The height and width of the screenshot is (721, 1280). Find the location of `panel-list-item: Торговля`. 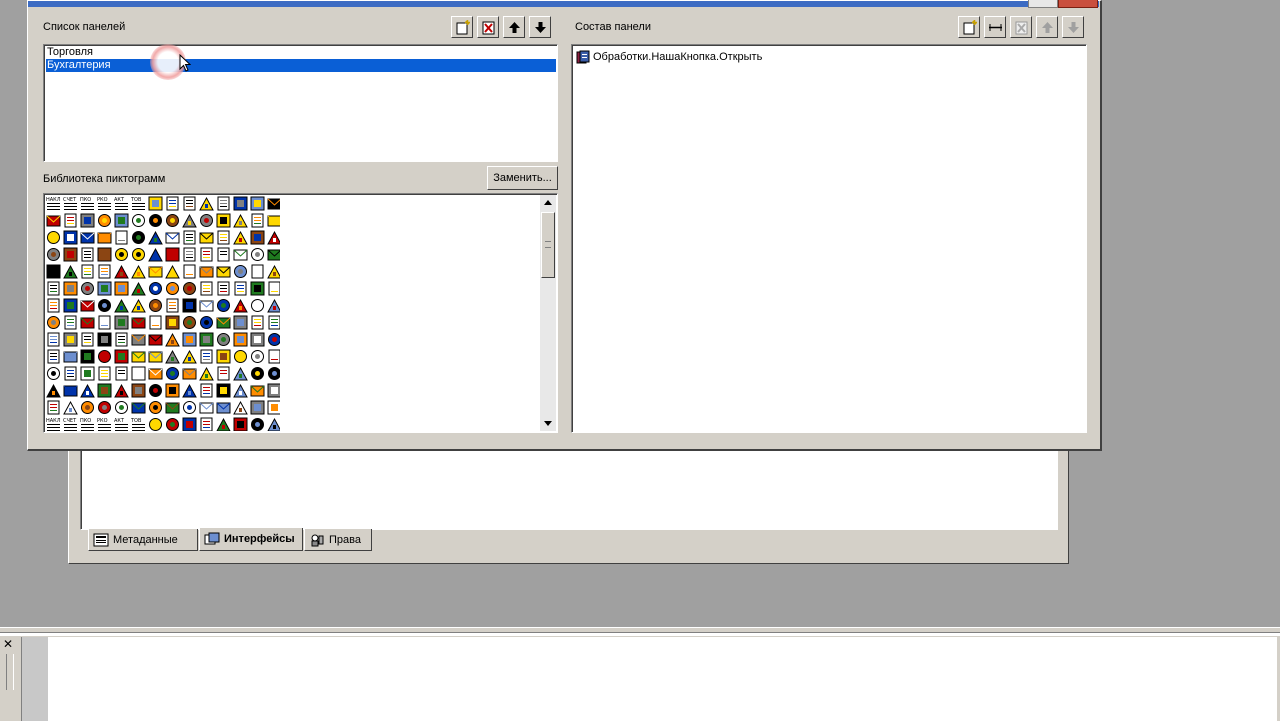

panel-list-item: Торговля is located at coordinates (70, 52).